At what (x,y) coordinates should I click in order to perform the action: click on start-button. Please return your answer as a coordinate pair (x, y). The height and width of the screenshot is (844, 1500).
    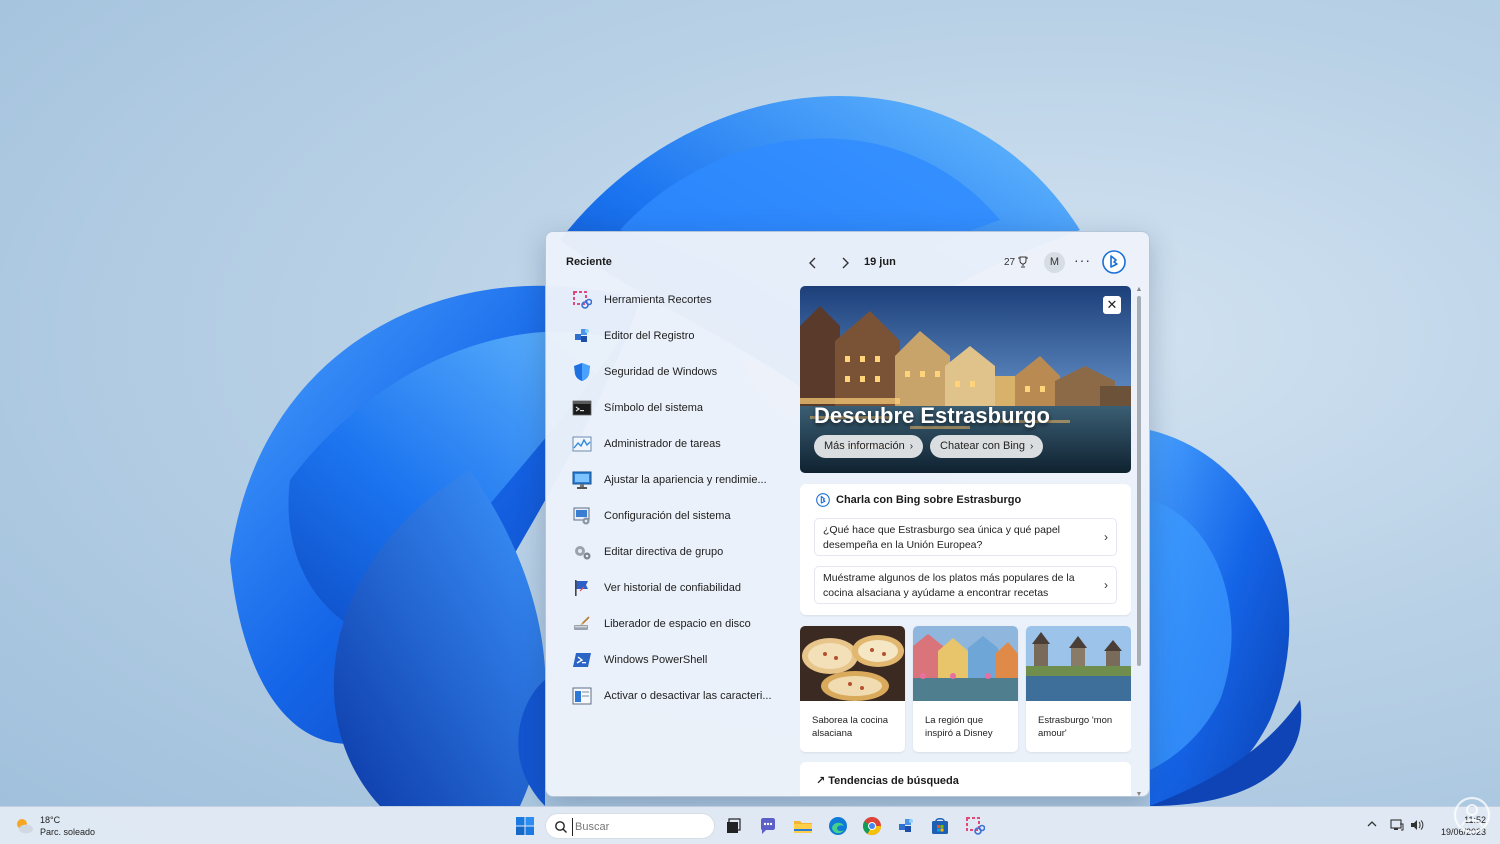
    Looking at the image, I should click on (525, 826).